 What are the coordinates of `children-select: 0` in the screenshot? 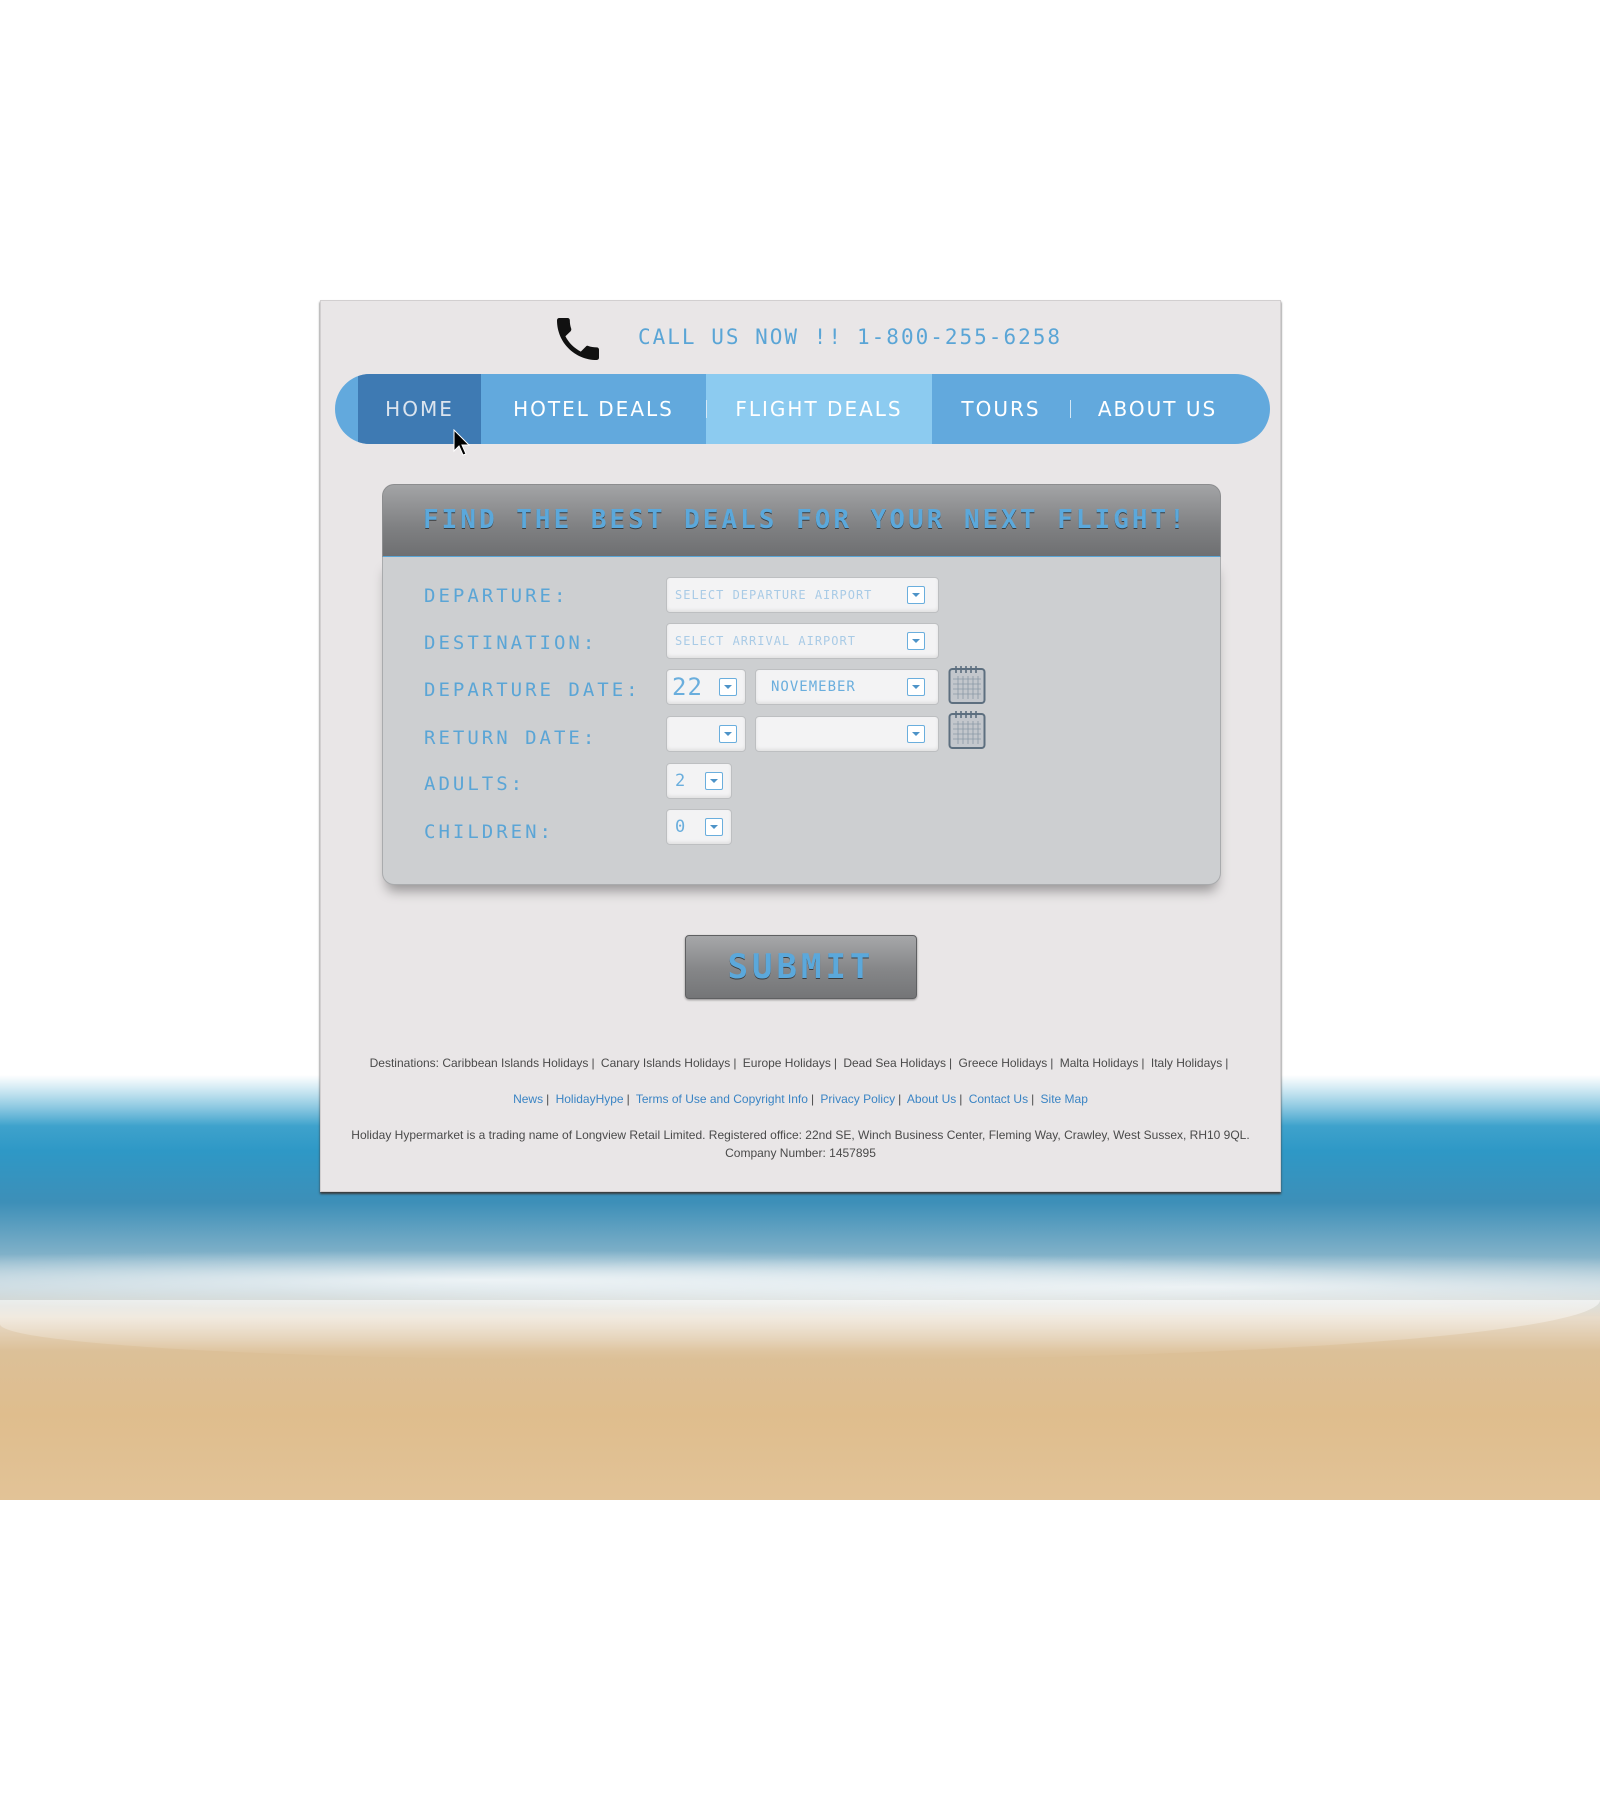 It's located at (699, 827).